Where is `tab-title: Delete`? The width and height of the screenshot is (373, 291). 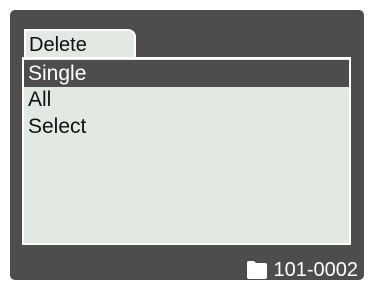 tab-title: Delete is located at coordinates (58, 45).